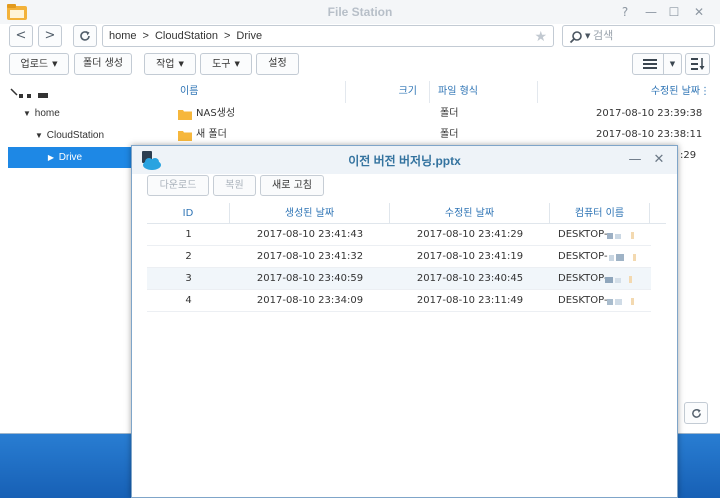 The image size is (720, 498). What do you see at coordinates (211, 134) in the screenshot?
I see `file-name: 새 폴더` at bounding box center [211, 134].